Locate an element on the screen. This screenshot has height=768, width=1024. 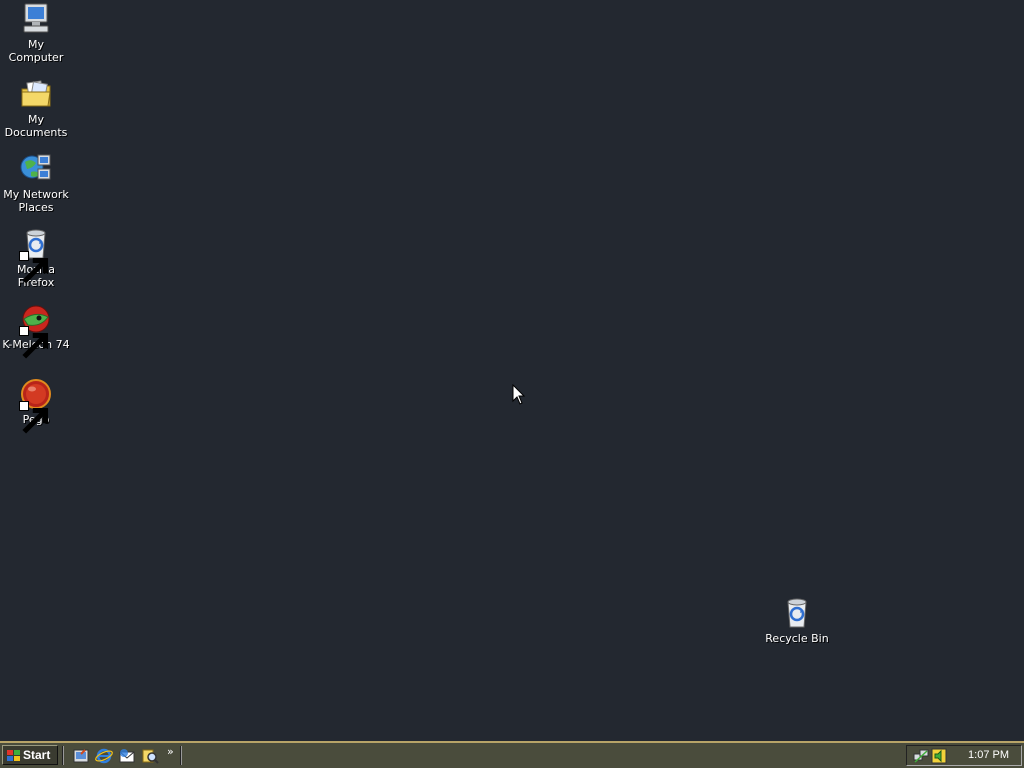
network-tray-icon is located at coordinates (921, 756).